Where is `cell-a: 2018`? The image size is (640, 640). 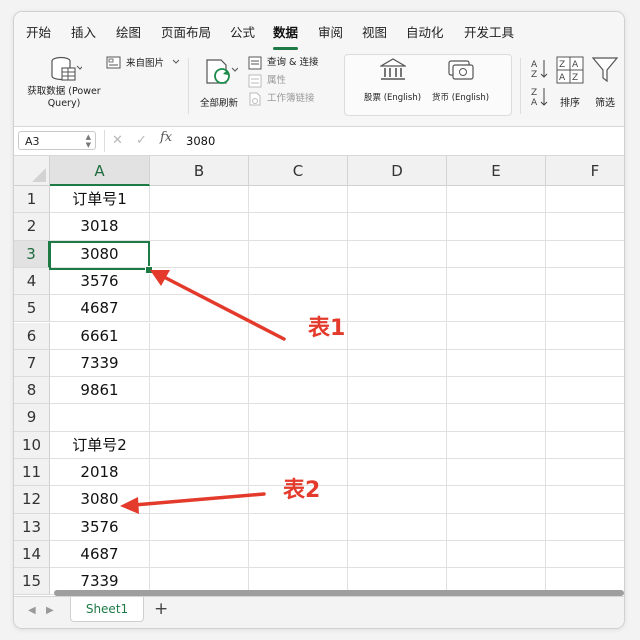 cell-a: 2018 is located at coordinates (100, 473).